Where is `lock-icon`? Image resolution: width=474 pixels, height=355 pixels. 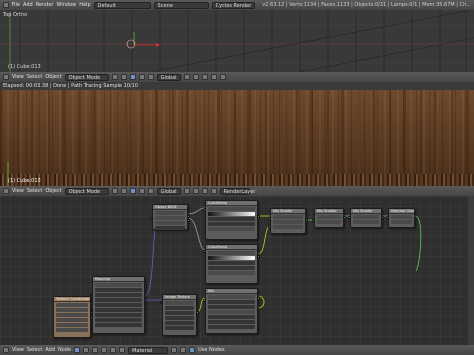
lock-icon is located at coordinates (213, 191).